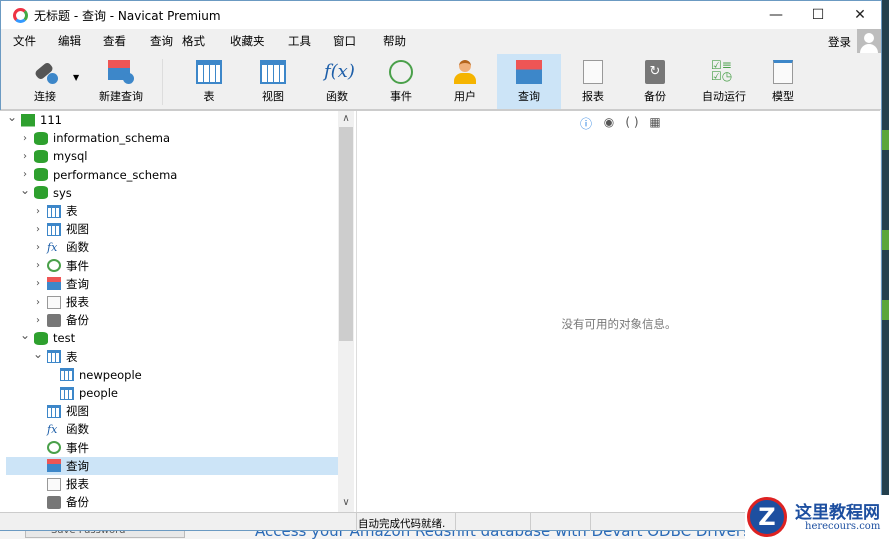  What do you see at coordinates (77, 429) in the screenshot?
I see `tree-item-label: 函数` at bounding box center [77, 429].